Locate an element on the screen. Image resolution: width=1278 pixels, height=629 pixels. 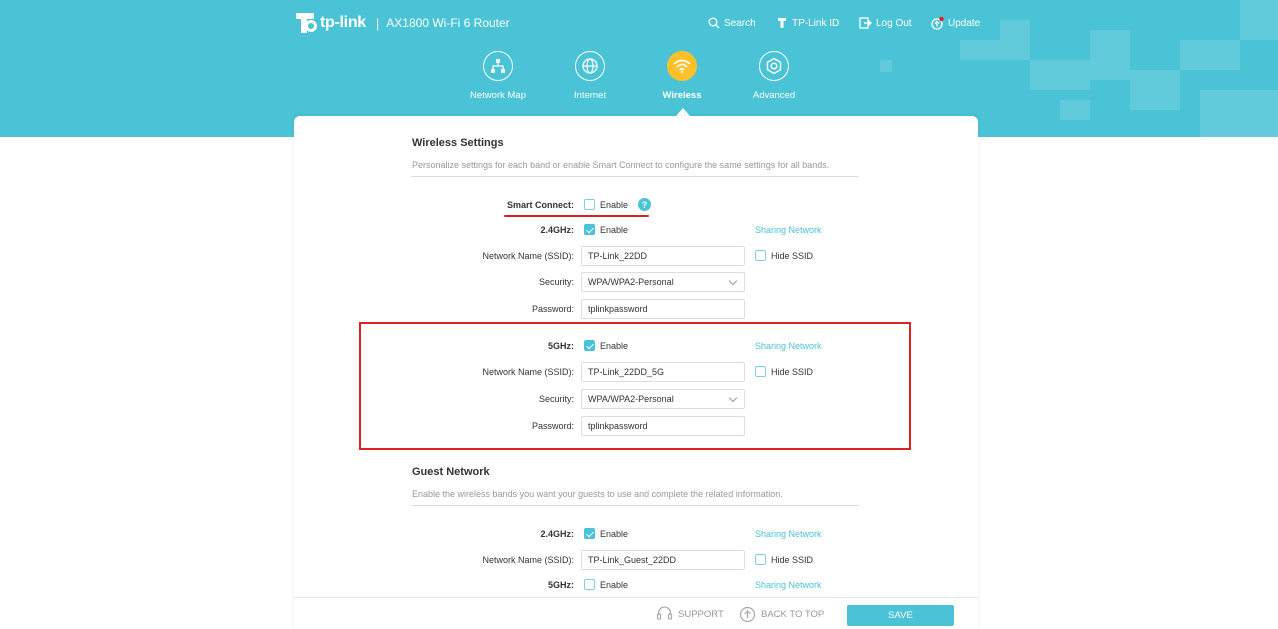
tplink-id-icon is located at coordinates (782, 23).